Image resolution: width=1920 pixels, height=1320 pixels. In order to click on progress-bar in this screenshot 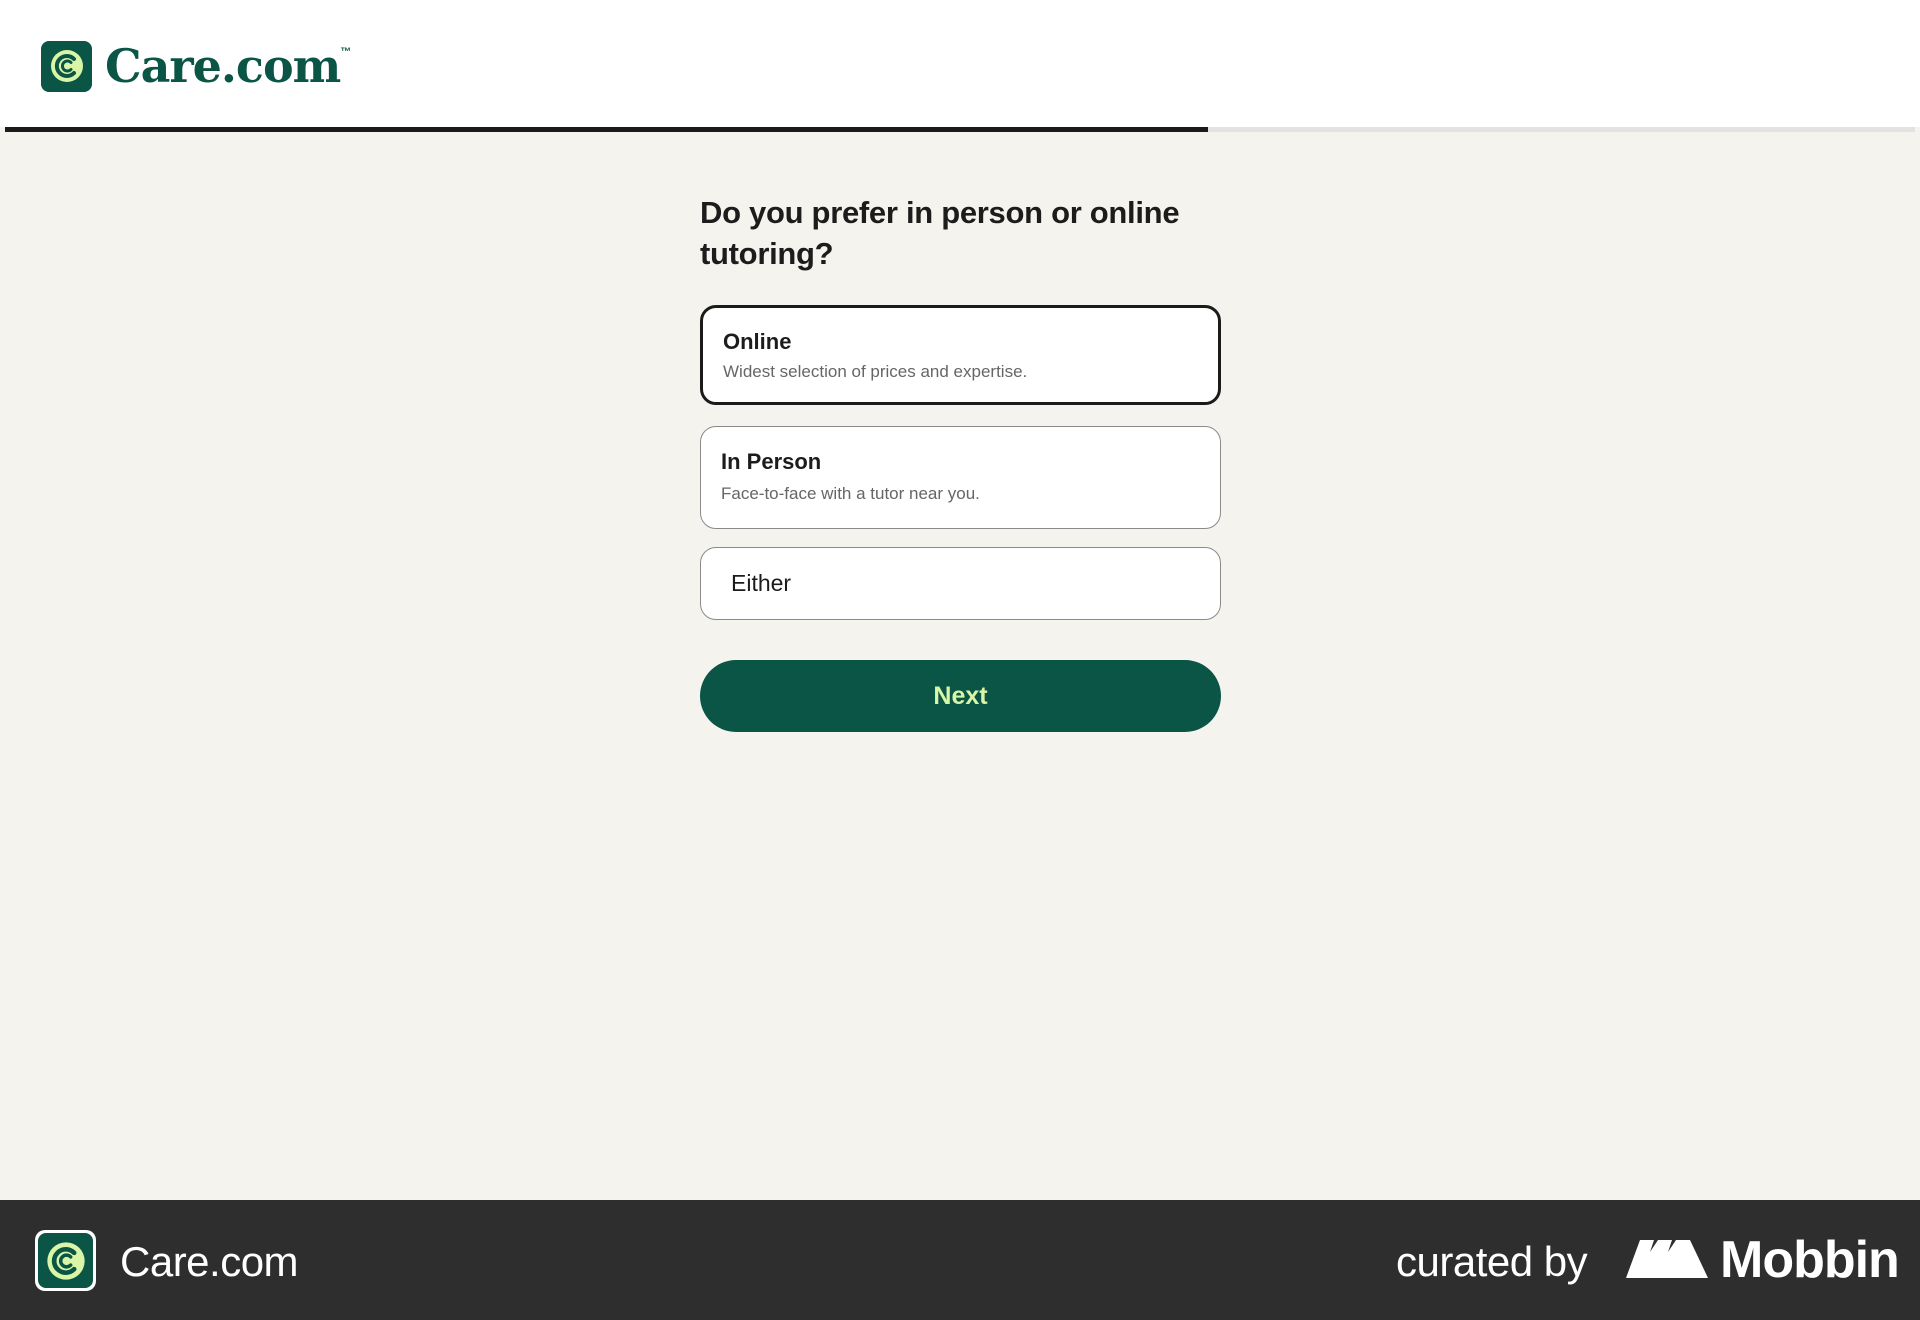, I will do `click(960, 129)`.